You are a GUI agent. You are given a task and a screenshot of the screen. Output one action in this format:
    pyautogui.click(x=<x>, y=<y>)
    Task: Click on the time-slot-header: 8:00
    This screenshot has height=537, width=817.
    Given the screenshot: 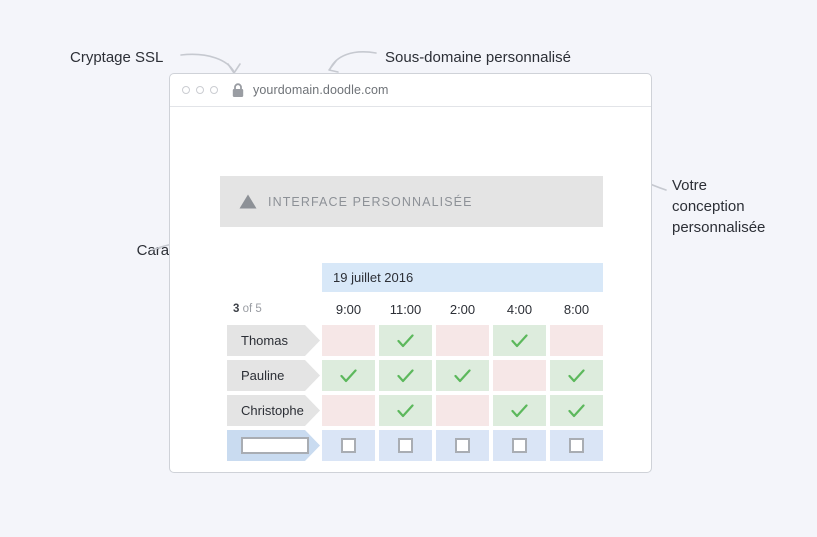 What is the action you would take?
    pyautogui.click(x=576, y=309)
    